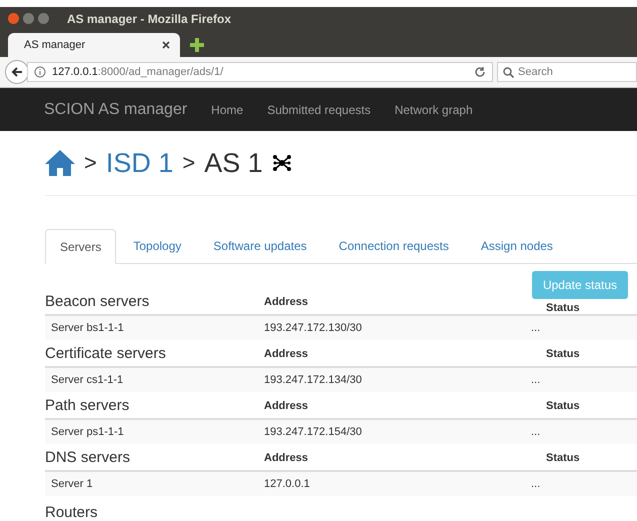  Describe the element at coordinates (567, 72) in the screenshot. I see `search-field: Search` at that location.